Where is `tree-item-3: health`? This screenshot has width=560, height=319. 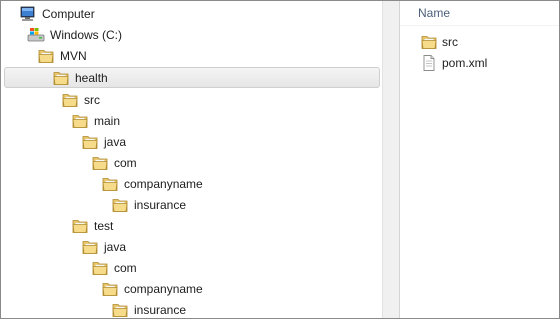 tree-item-3: health is located at coordinates (192, 77).